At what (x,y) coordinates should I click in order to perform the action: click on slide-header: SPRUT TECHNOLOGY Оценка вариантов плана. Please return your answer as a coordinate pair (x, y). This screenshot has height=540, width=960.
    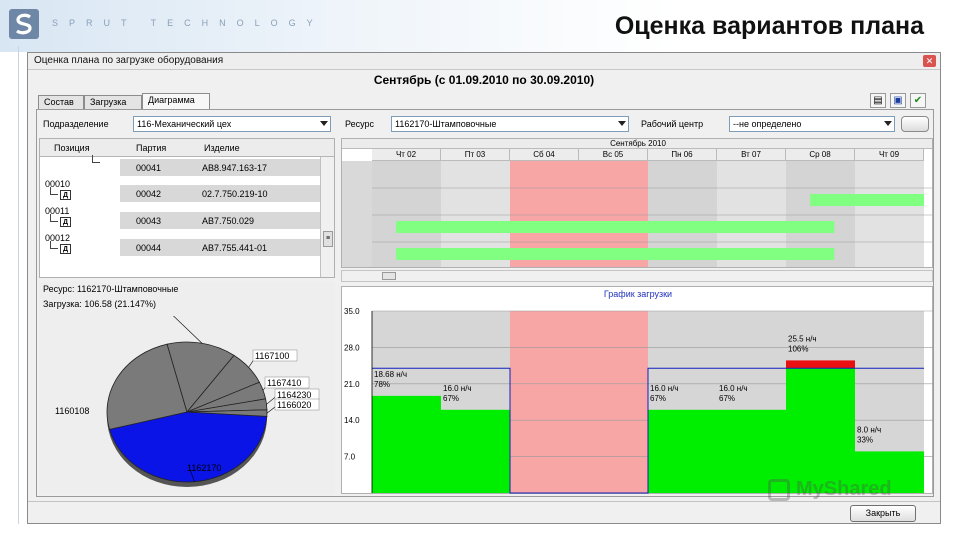
    Looking at the image, I should click on (480, 26).